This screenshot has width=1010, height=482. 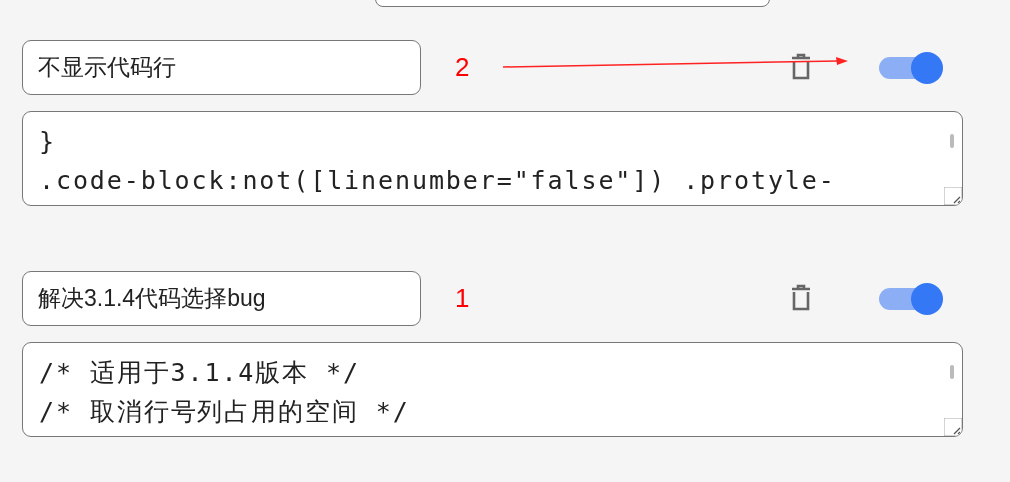 What do you see at coordinates (221, 67) in the screenshot?
I see `name-field: 不显示代码行` at bounding box center [221, 67].